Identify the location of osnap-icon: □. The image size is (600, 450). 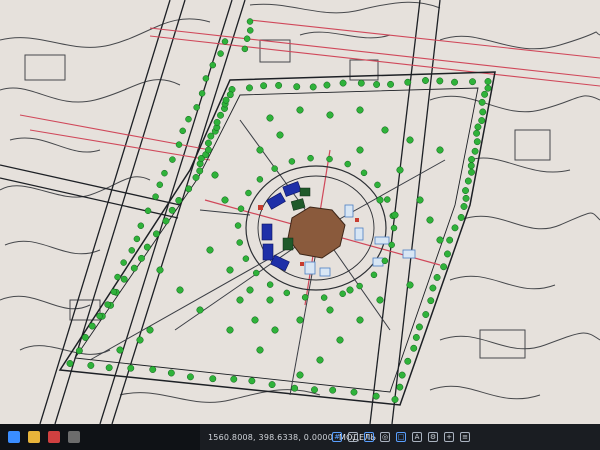
(401, 437).